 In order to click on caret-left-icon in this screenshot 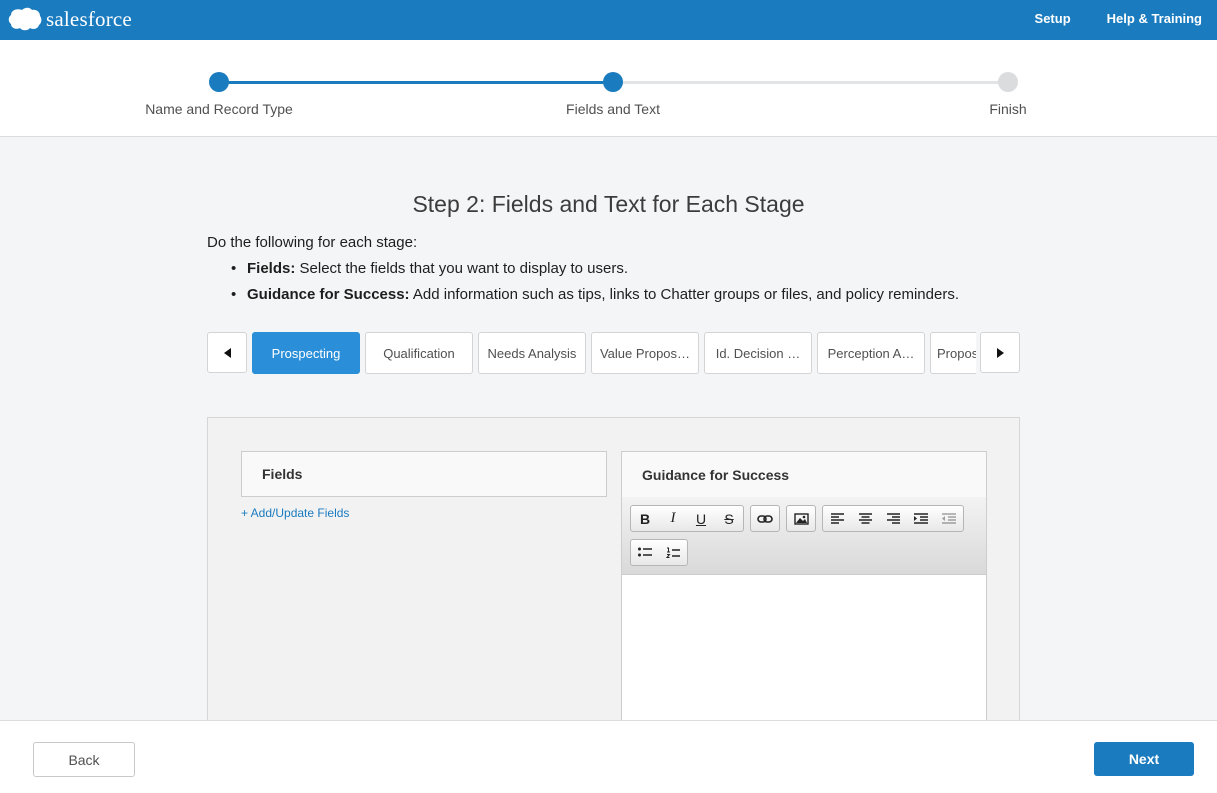, I will do `click(227, 352)`.